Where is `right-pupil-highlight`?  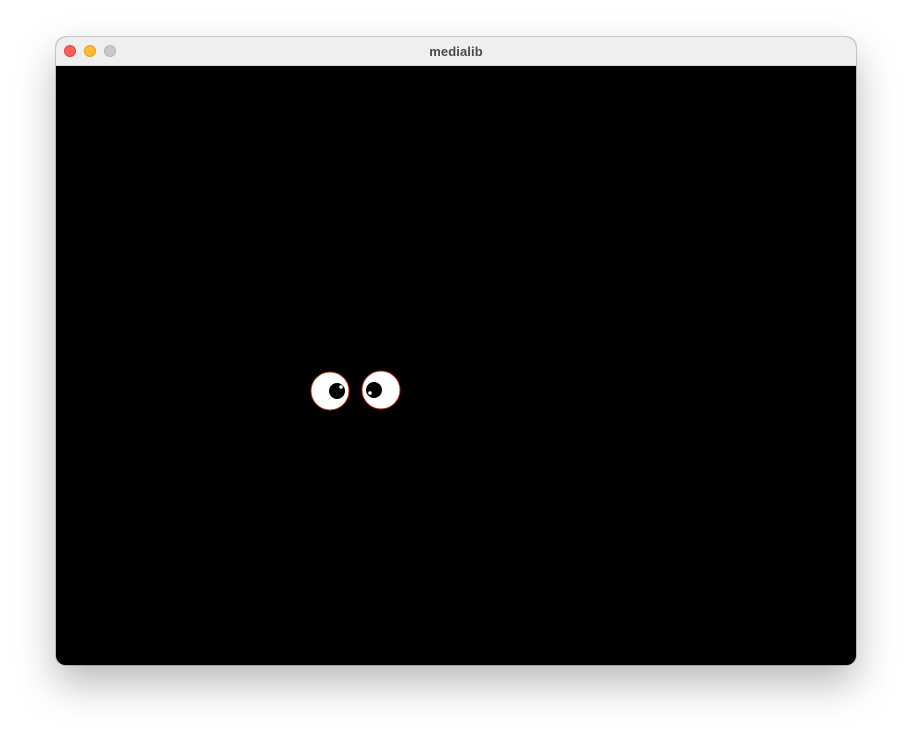 right-pupil-highlight is located at coordinates (370, 393).